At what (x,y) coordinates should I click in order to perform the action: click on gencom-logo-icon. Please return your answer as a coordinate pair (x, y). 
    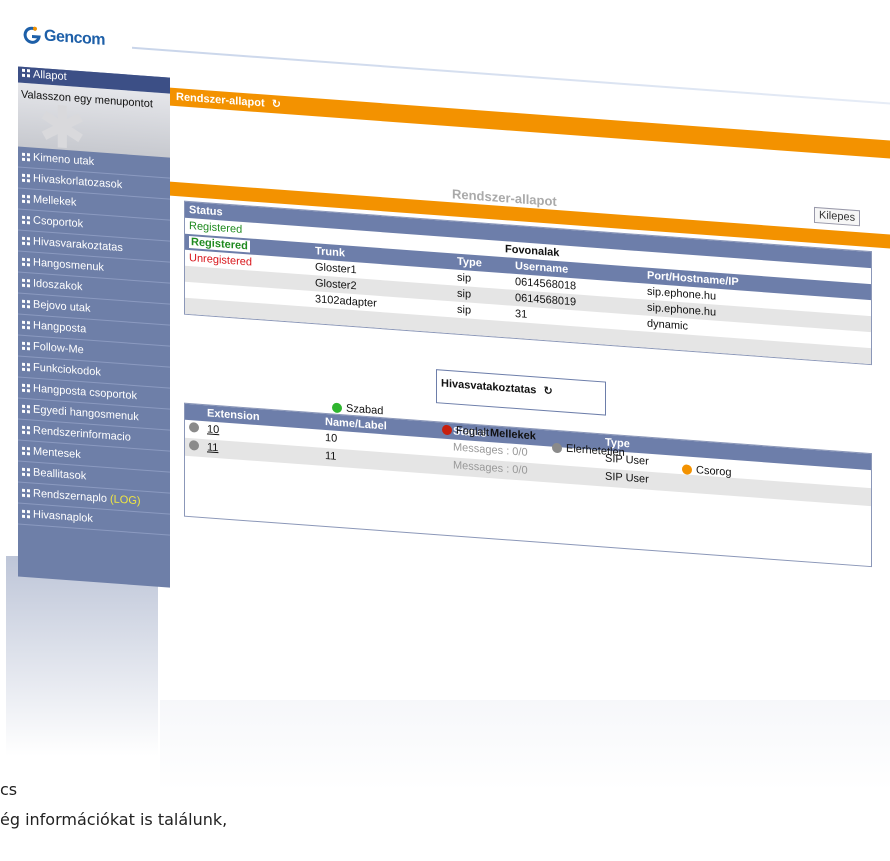
    Looking at the image, I should click on (32, 35).